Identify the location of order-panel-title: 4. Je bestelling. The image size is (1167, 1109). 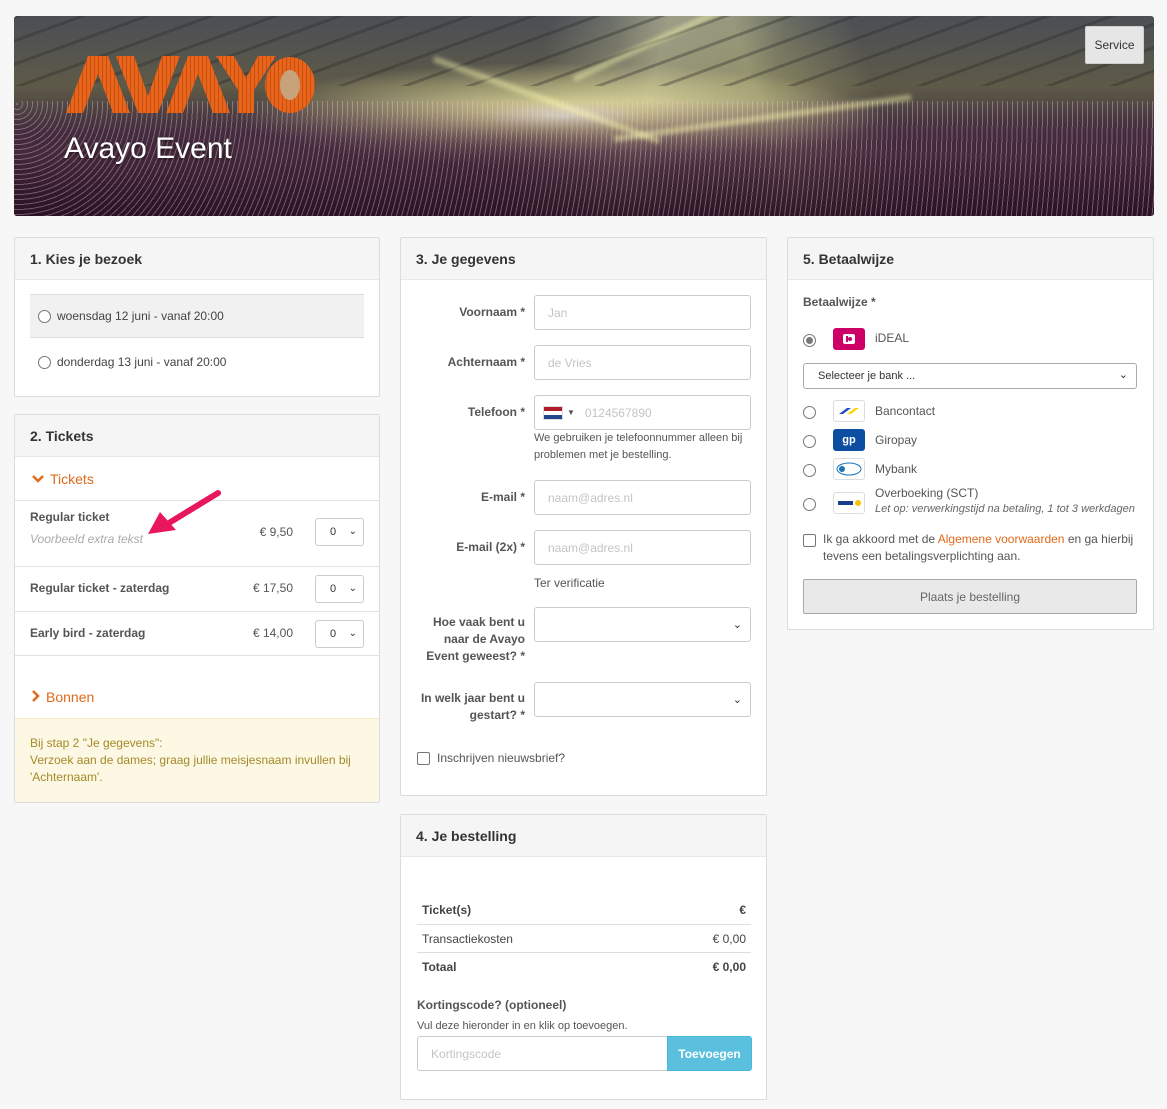
(583, 836).